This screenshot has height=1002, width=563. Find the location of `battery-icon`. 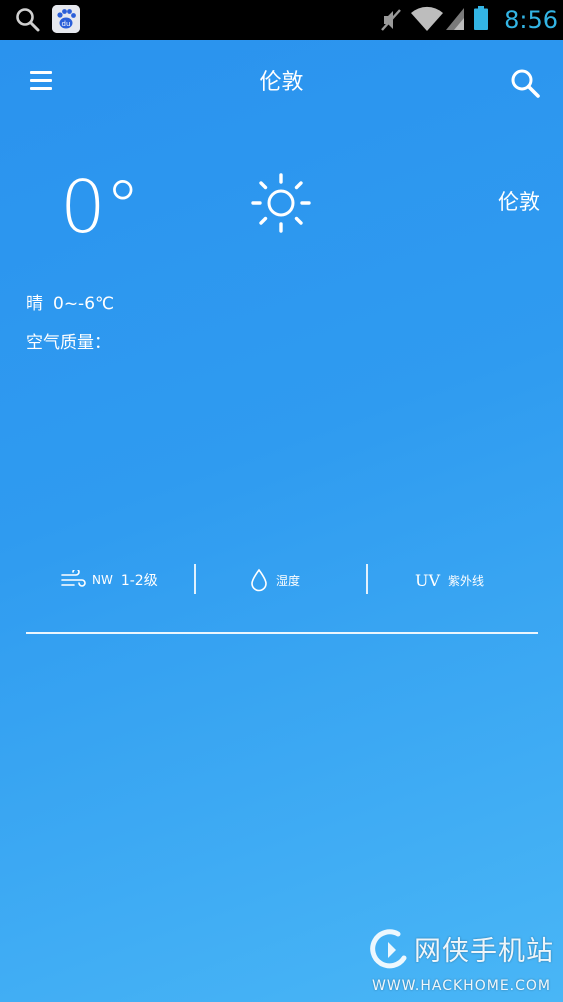

battery-icon is located at coordinates (481, 18).